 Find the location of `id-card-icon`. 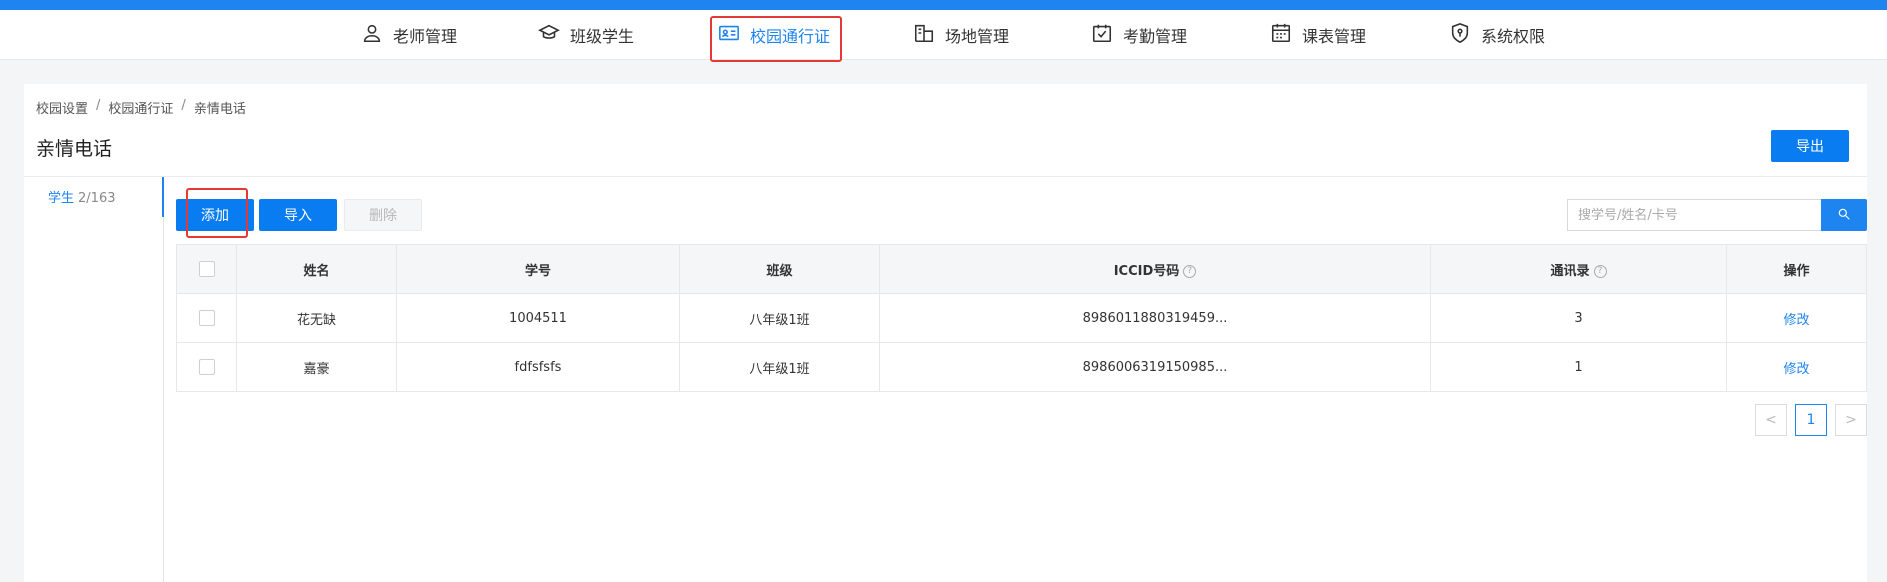

id-card-icon is located at coordinates (729, 35).